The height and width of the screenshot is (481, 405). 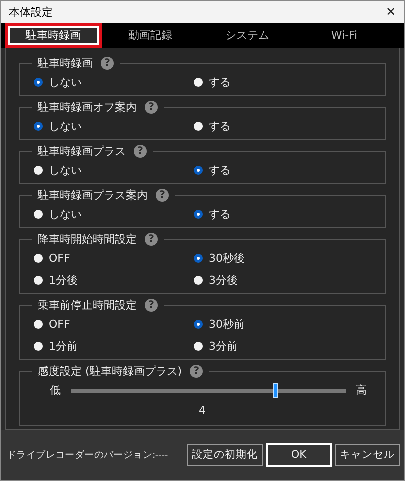 What do you see at coordinates (65, 63) in the screenshot?
I see `group-title: 駐車時録画` at bounding box center [65, 63].